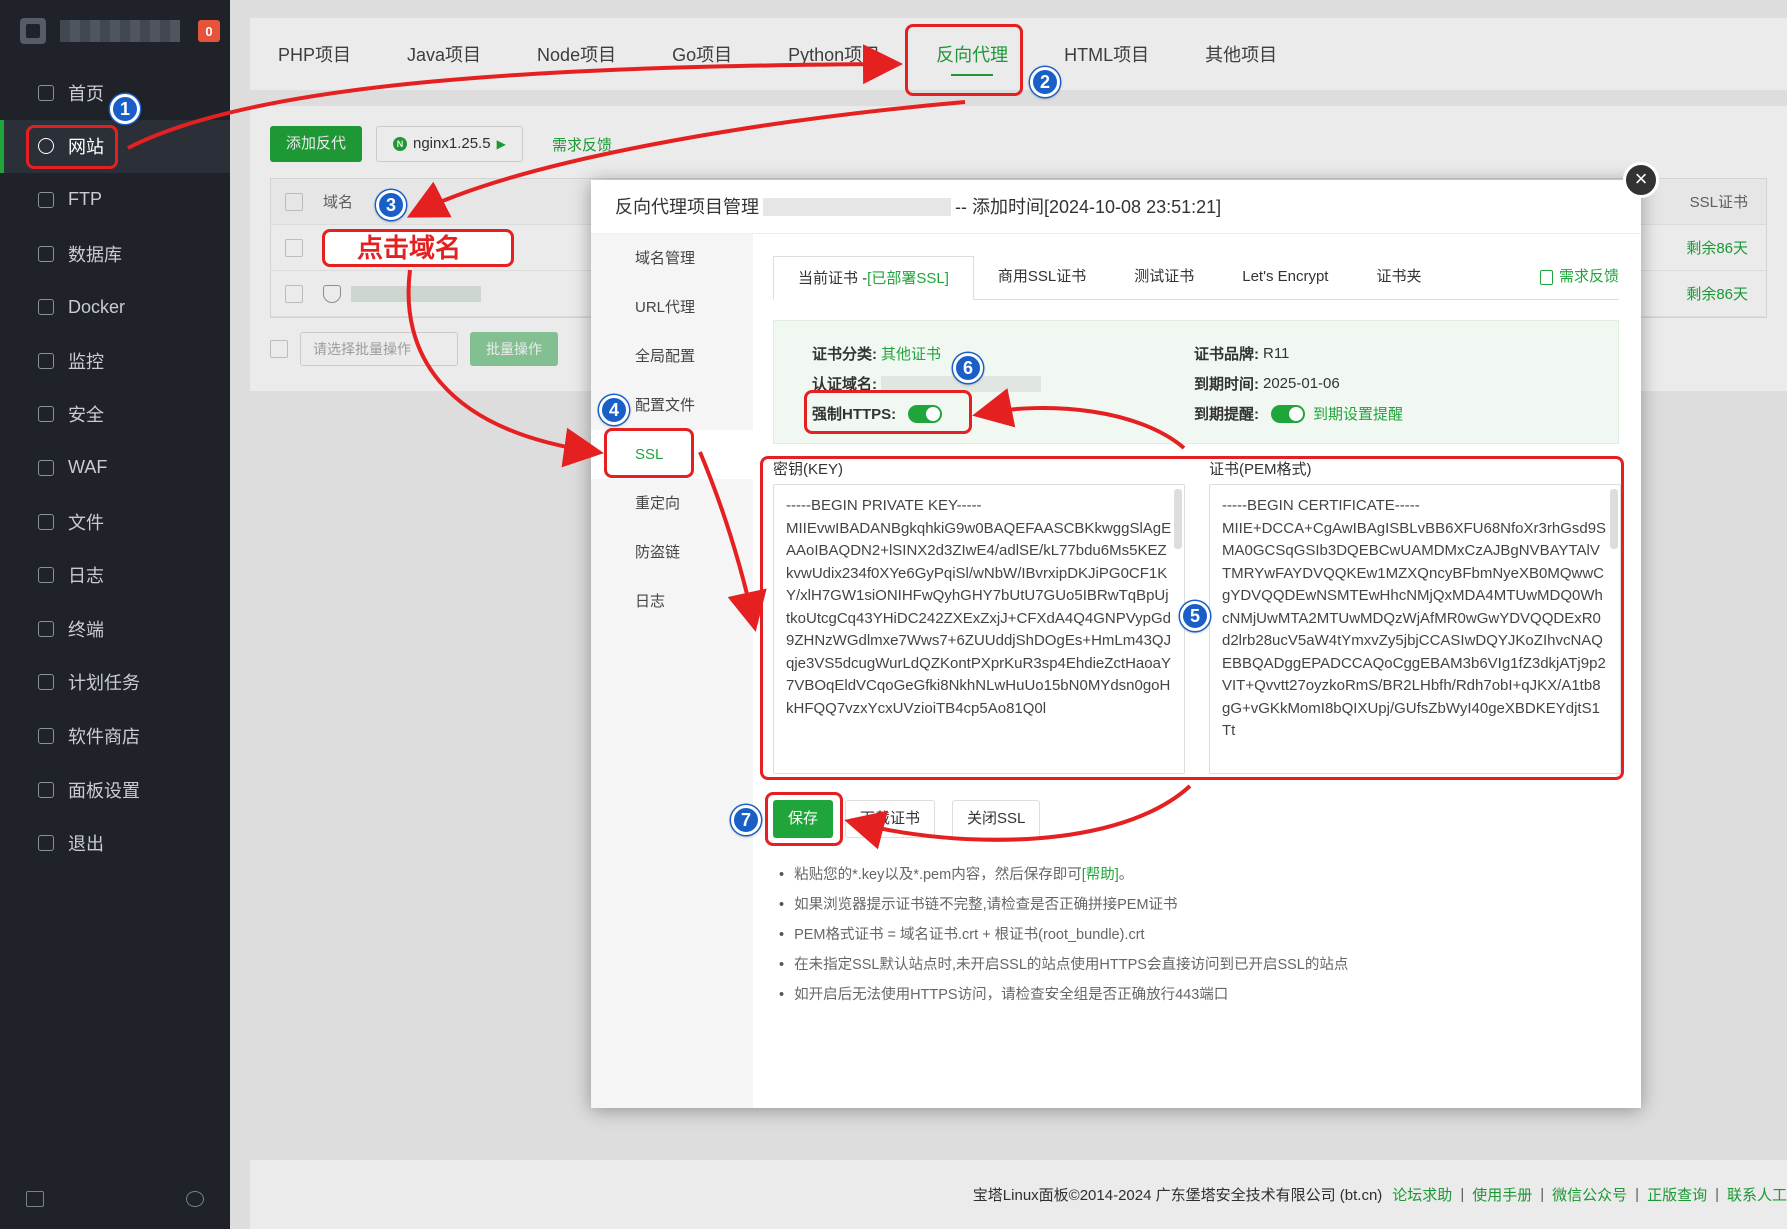 The image size is (1787, 1229). What do you see at coordinates (72, 147) in the screenshot?
I see `annotation-box-website` at bounding box center [72, 147].